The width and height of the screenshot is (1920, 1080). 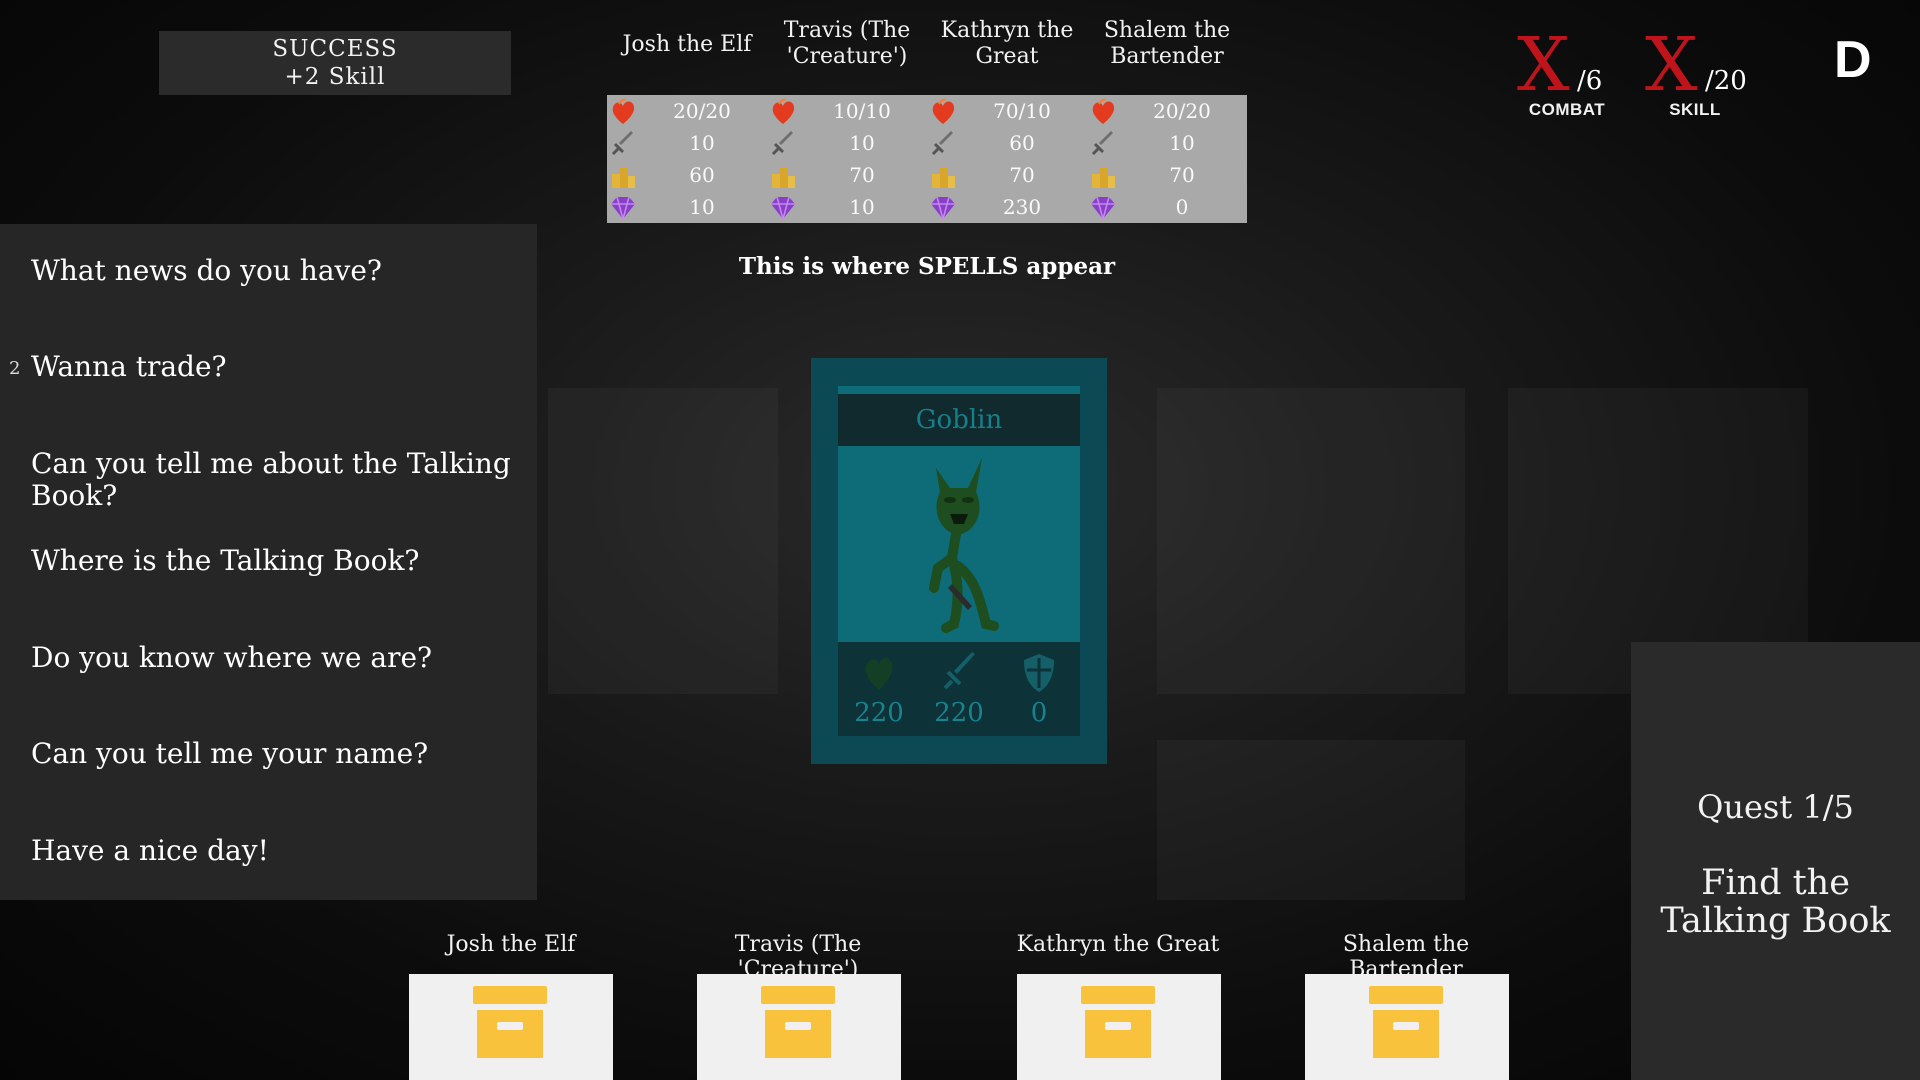 I want to click on gold-value: 60, so click(x=702, y=175).